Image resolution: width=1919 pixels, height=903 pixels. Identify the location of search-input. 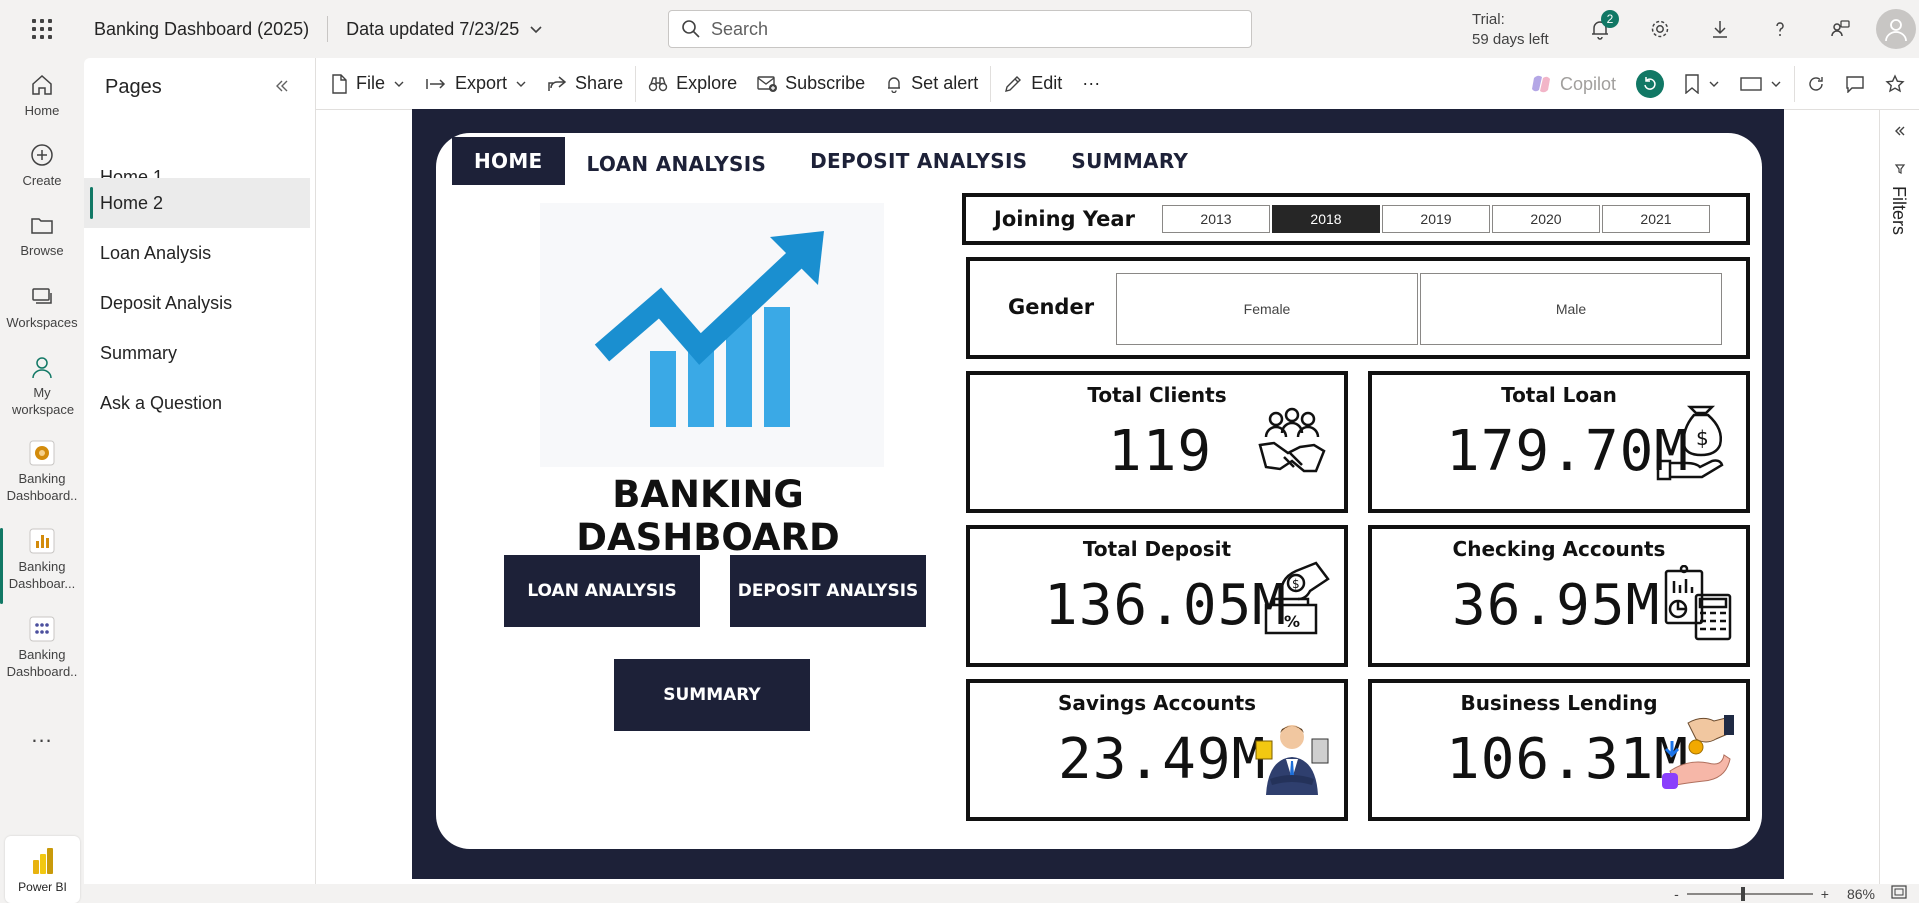
(961, 29).